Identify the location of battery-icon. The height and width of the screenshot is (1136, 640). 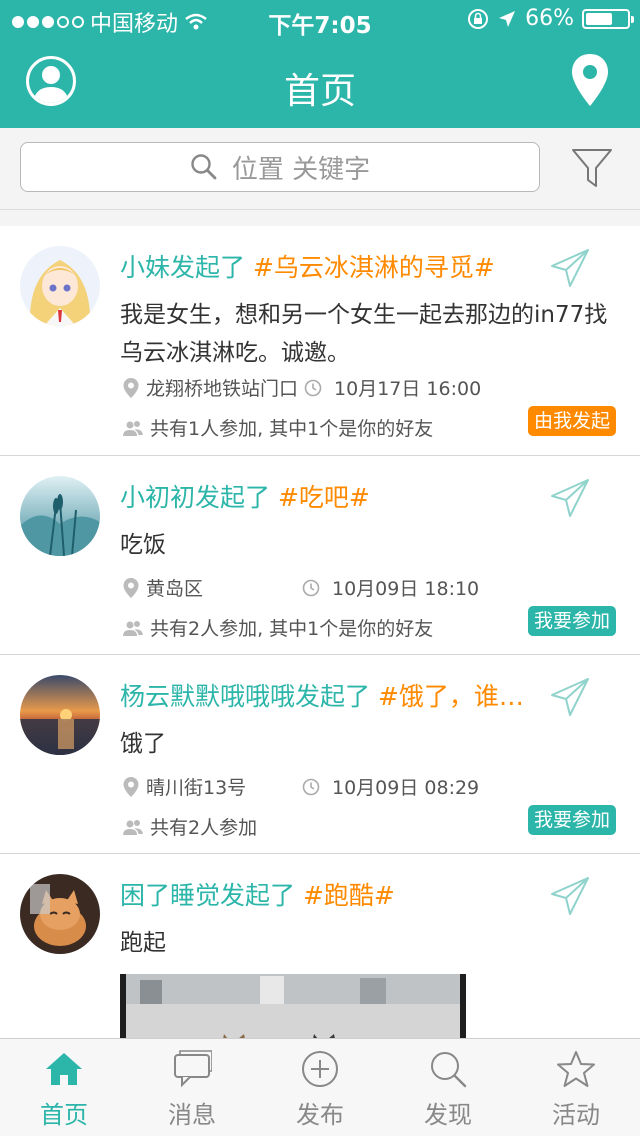
(608, 18).